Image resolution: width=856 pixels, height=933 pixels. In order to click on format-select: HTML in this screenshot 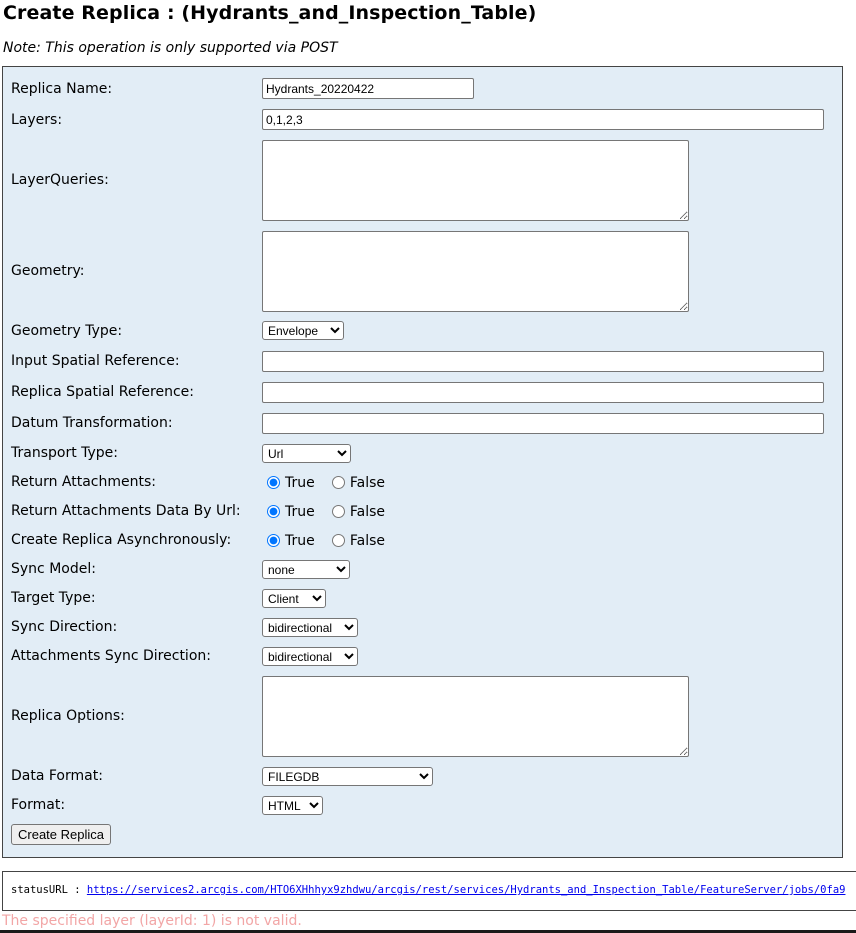, I will do `click(292, 805)`.